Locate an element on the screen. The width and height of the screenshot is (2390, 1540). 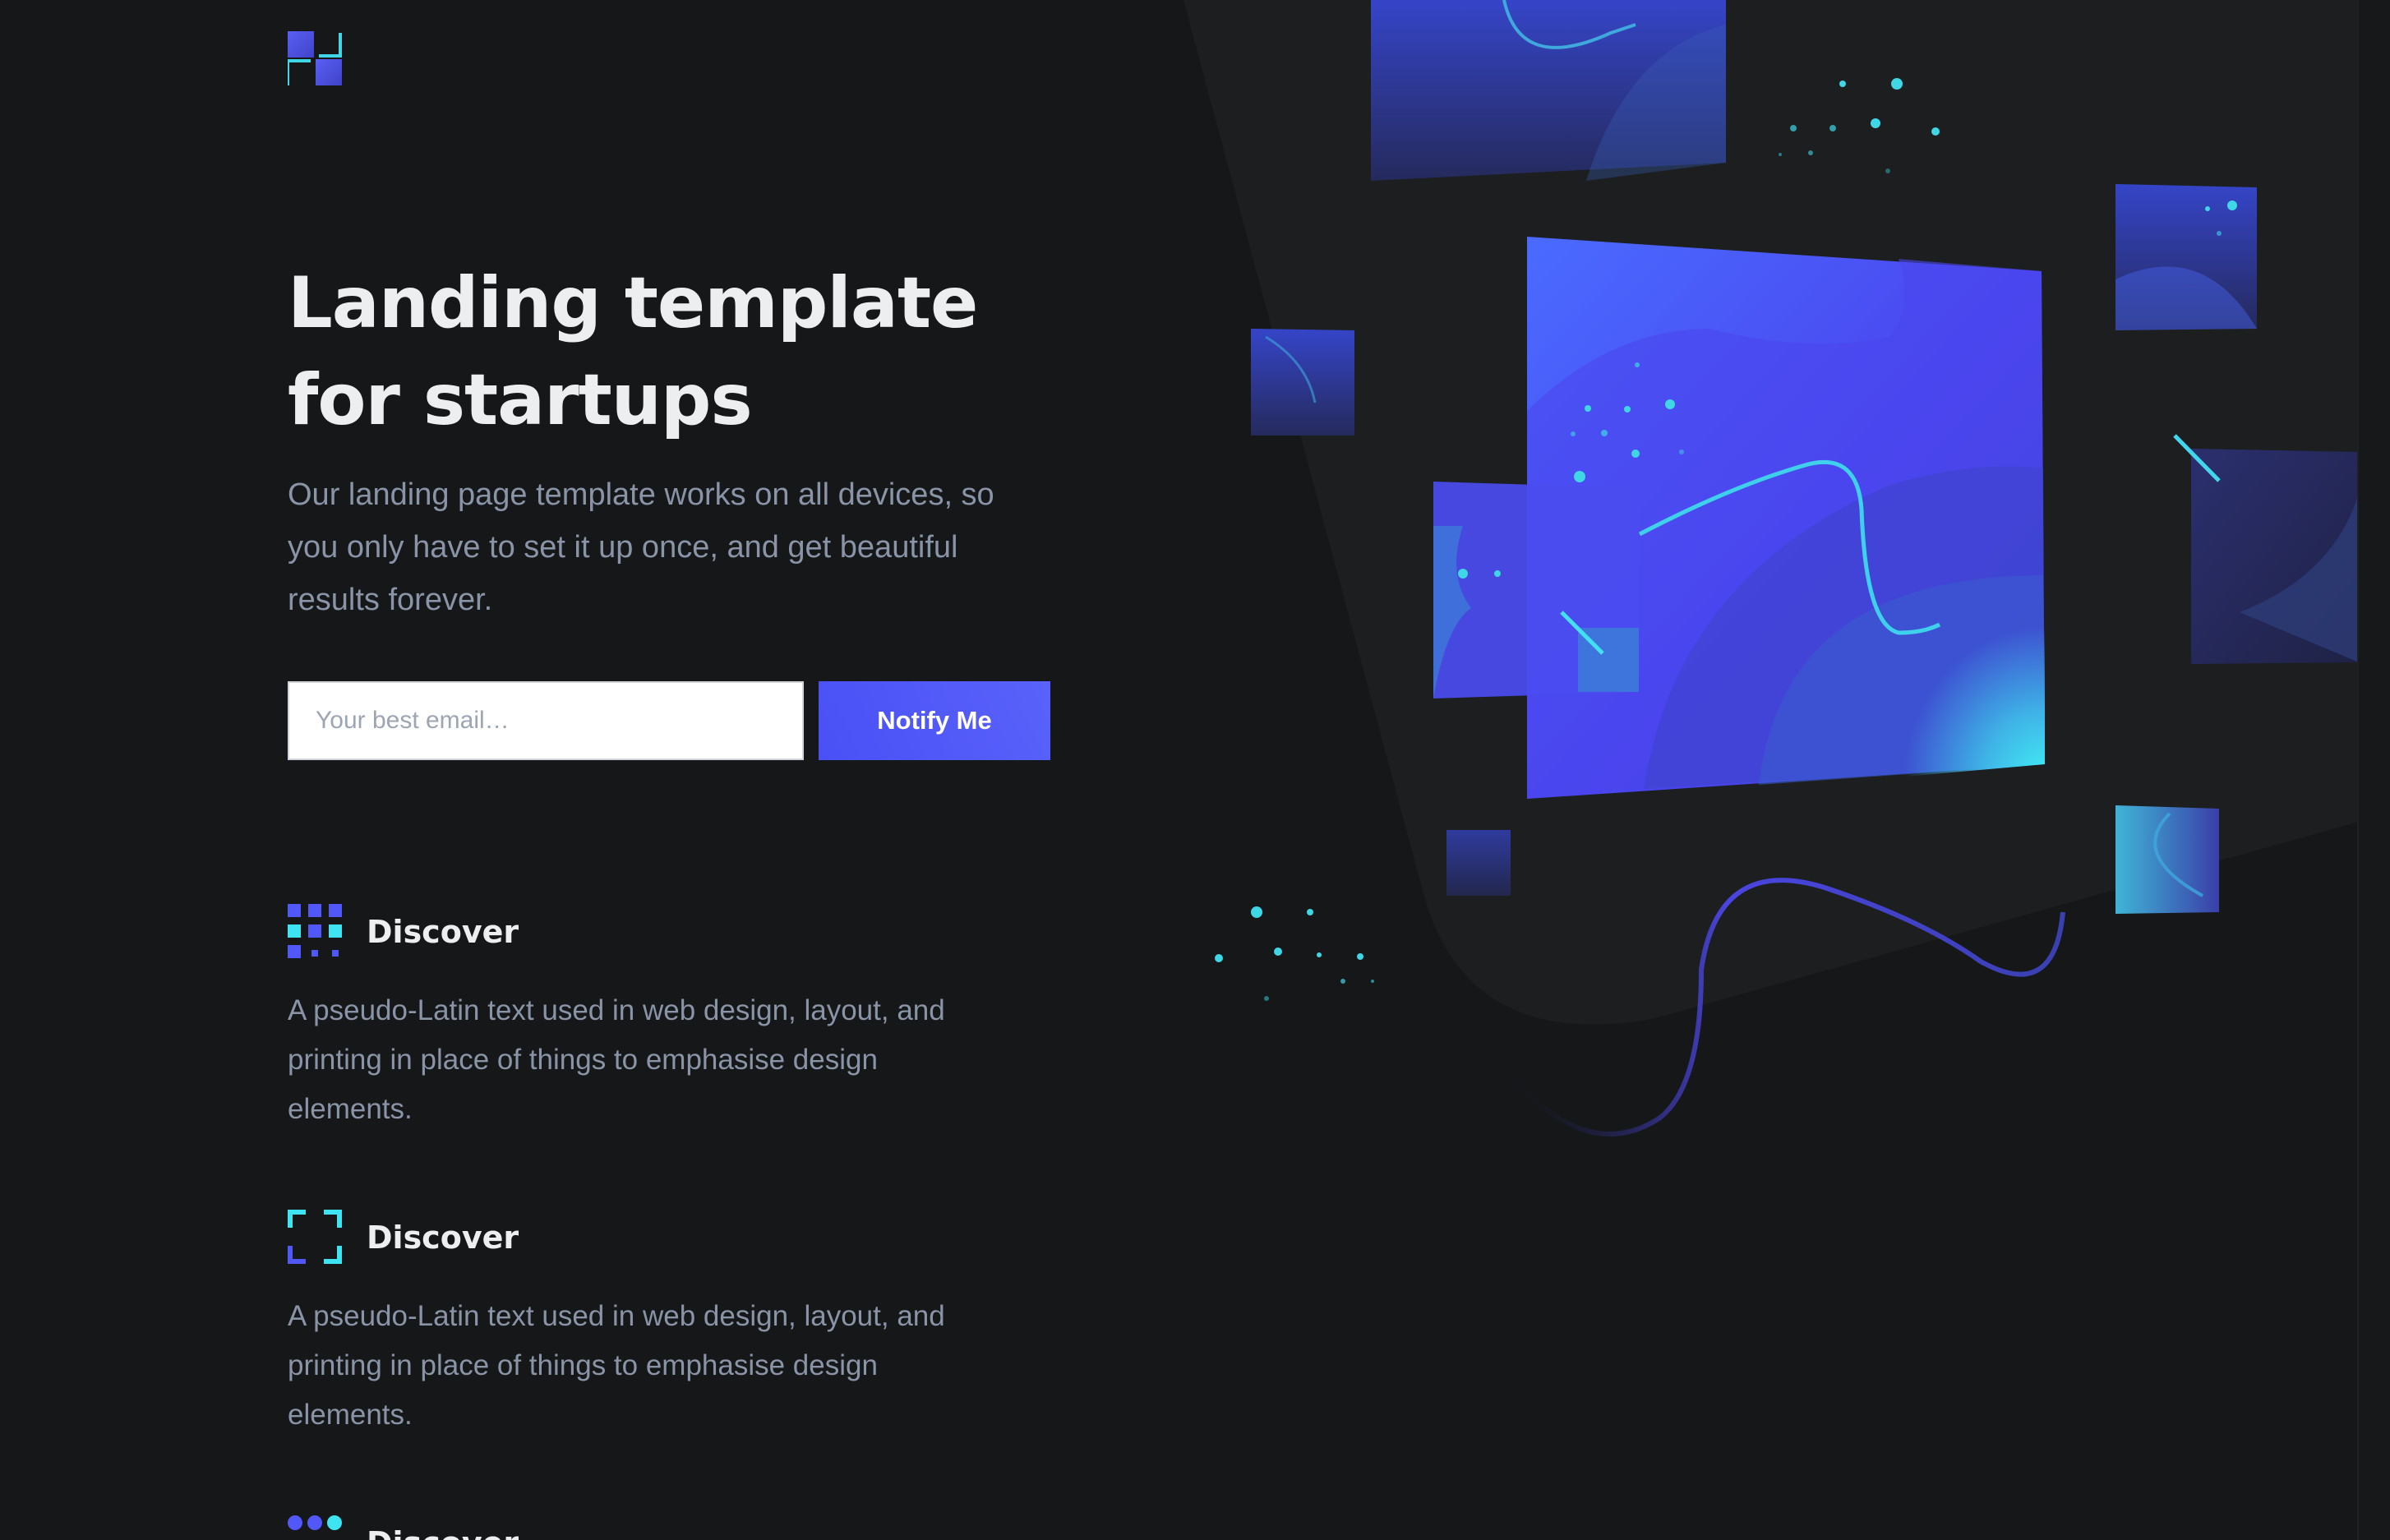
email-input is located at coordinates (546, 720).